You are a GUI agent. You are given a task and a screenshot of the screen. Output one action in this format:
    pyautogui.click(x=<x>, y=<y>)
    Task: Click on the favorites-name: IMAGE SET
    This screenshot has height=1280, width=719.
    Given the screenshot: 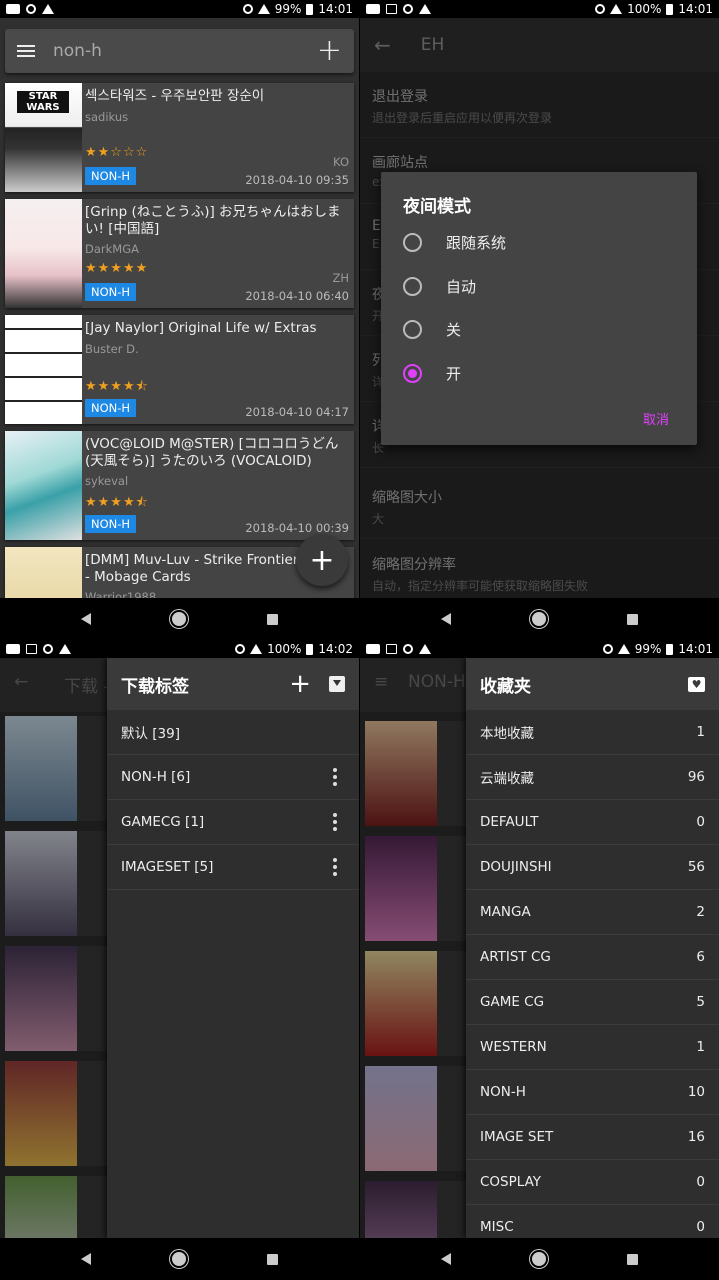 What is the action you would take?
    pyautogui.click(x=517, y=1137)
    